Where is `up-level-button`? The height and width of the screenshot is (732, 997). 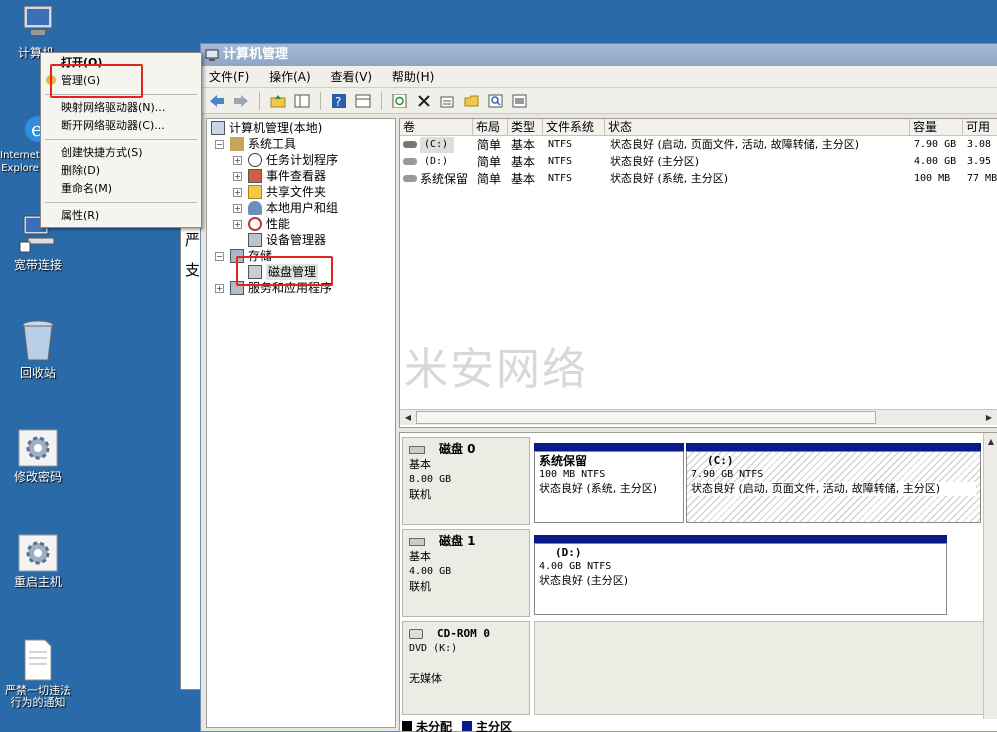
up-level-button is located at coordinates (278, 101).